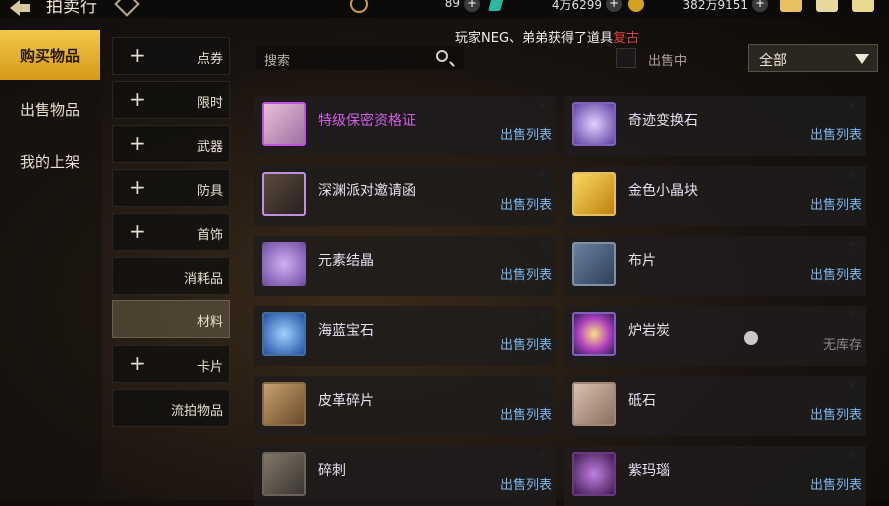 This screenshot has height=506, width=889. What do you see at coordinates (791, 6) in the screenshot?
I see `box-icon` at bounding box center [791, 6].